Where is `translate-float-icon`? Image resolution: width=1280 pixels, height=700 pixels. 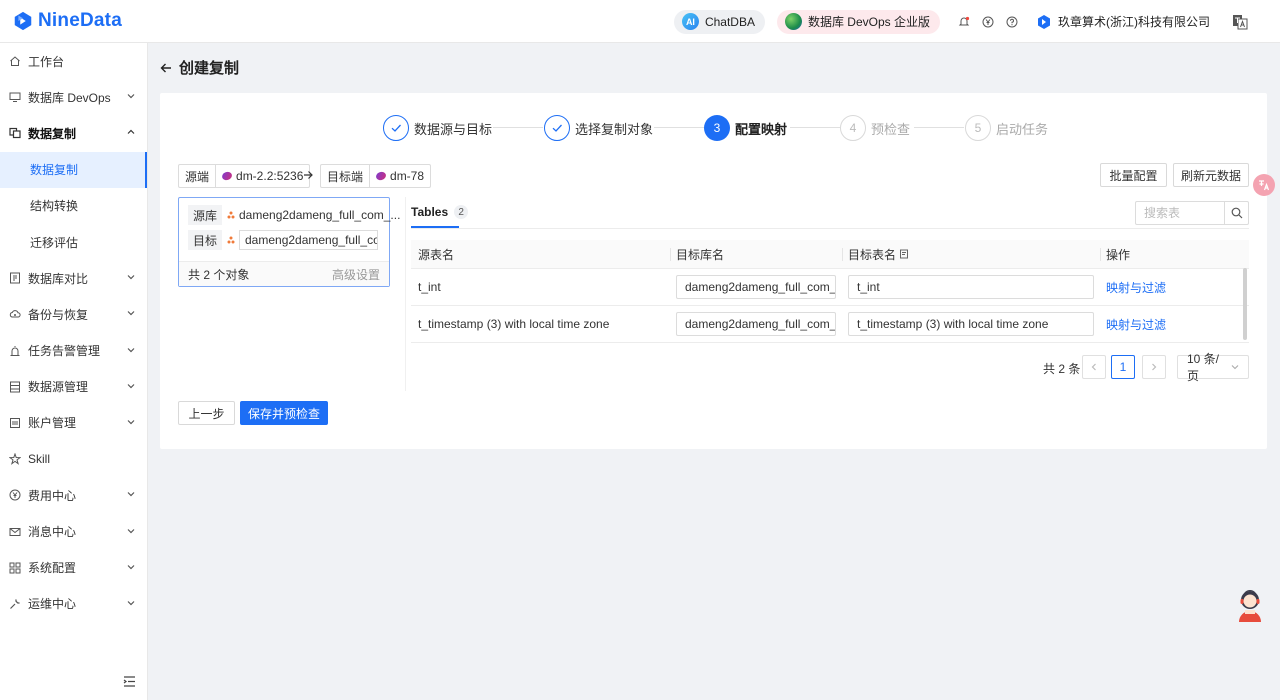 translate-float-icon is located at coordinates (1264, 185).